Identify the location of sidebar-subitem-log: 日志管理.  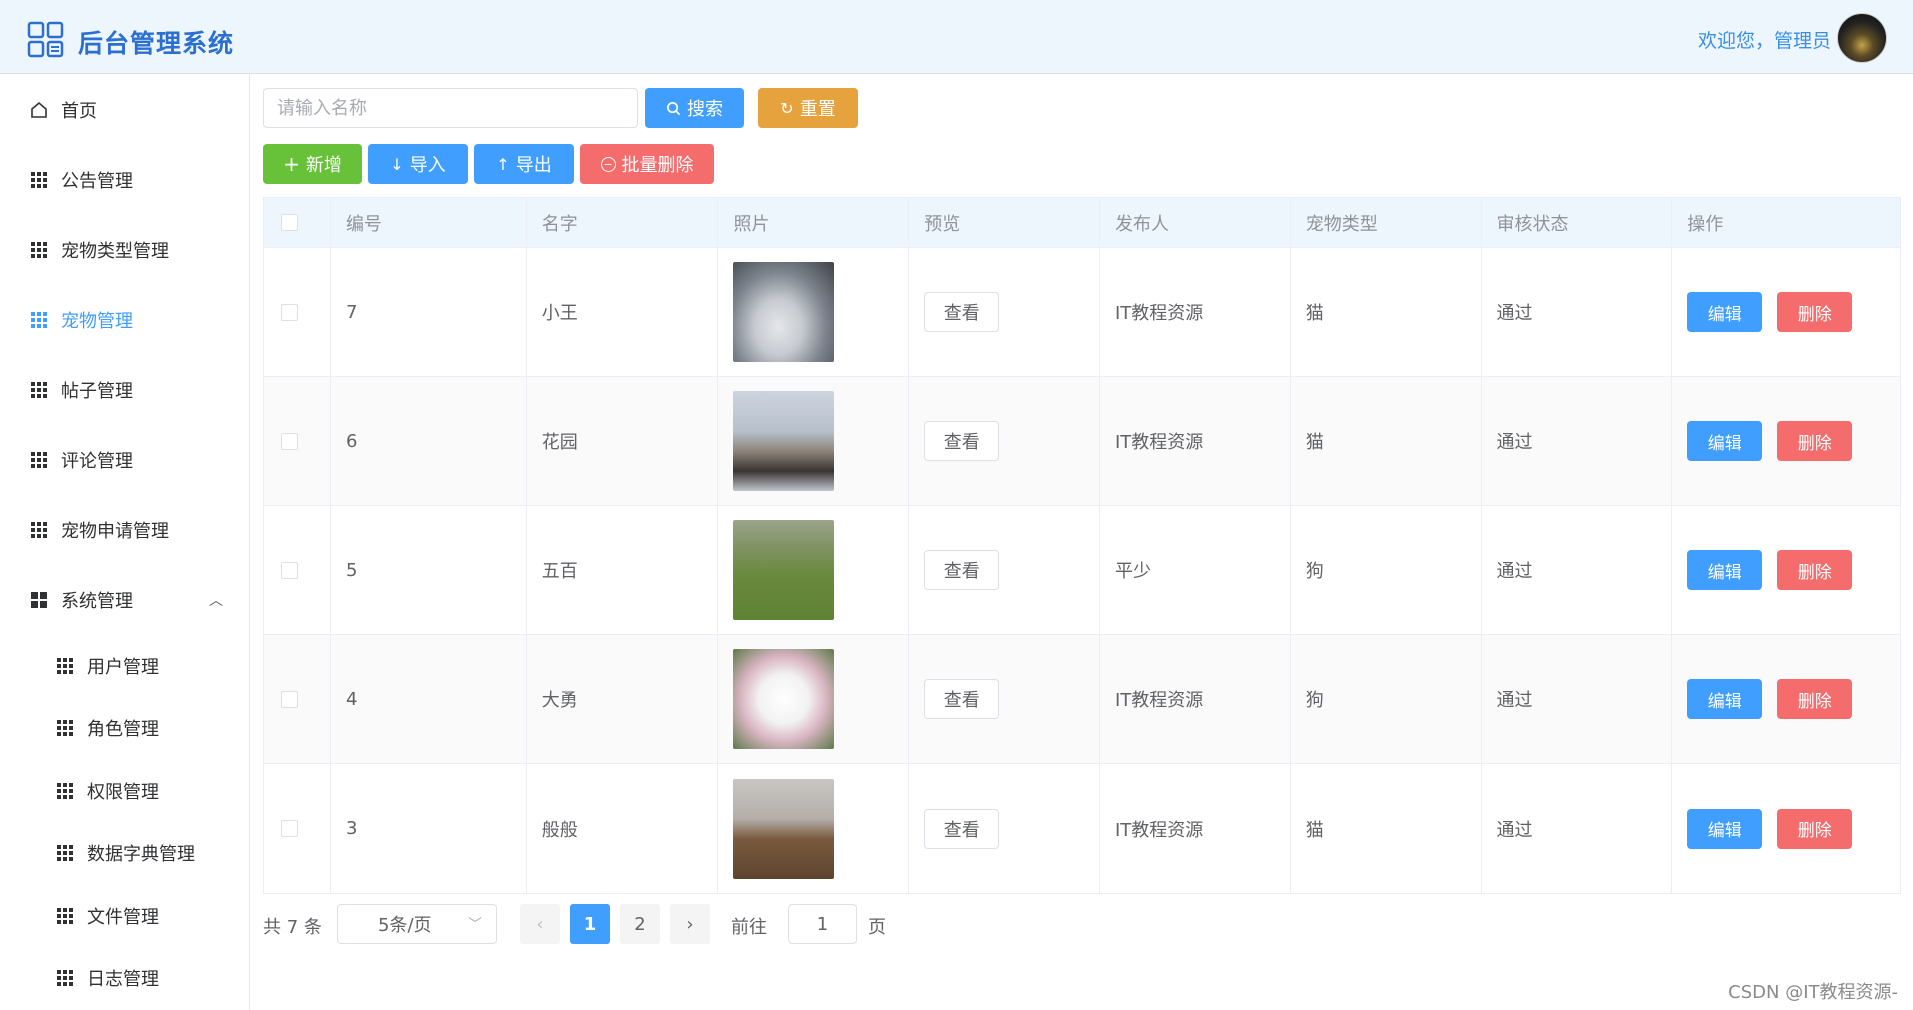
(124, 978).